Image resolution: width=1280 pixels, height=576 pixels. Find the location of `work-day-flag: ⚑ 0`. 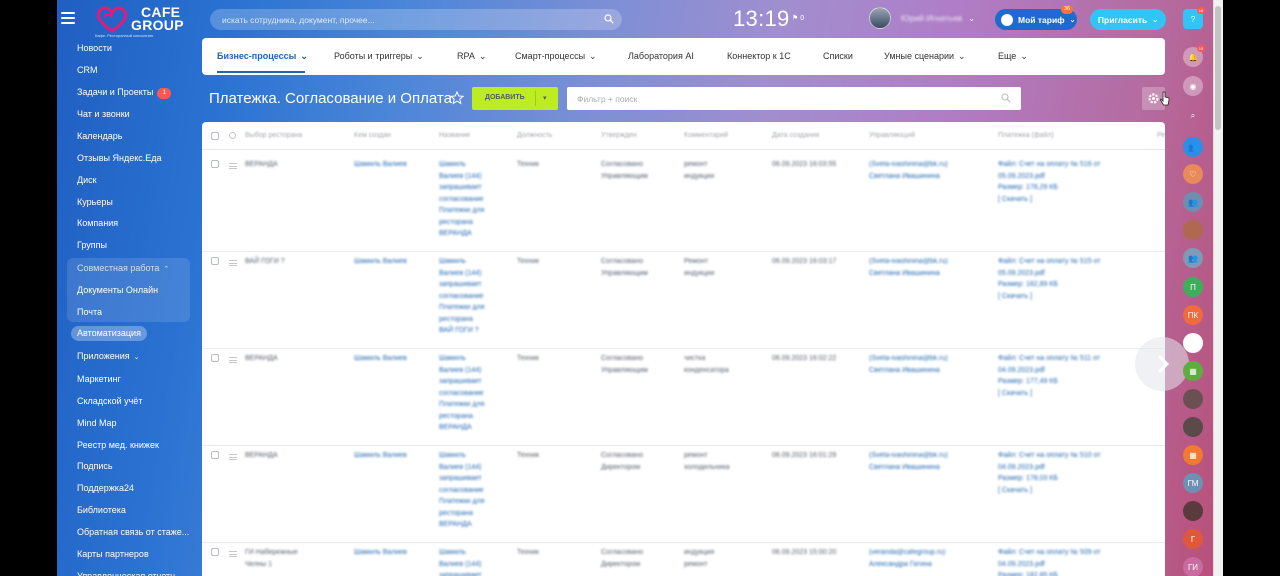

work-day-flag: ⚑ 0 is located at coordinates (798, 18).